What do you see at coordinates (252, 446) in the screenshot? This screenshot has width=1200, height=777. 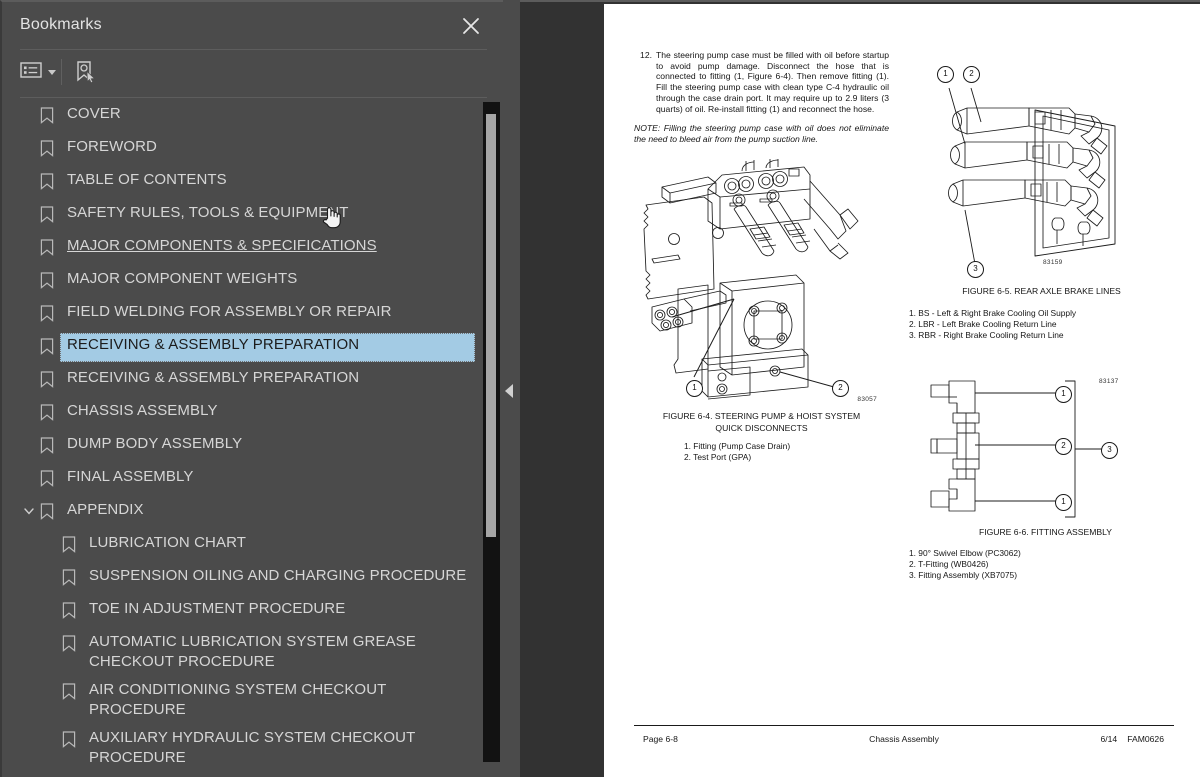 I see `bookmark-item: DUMP BODY ASSEMBLY` at bounding box center [252, 446].